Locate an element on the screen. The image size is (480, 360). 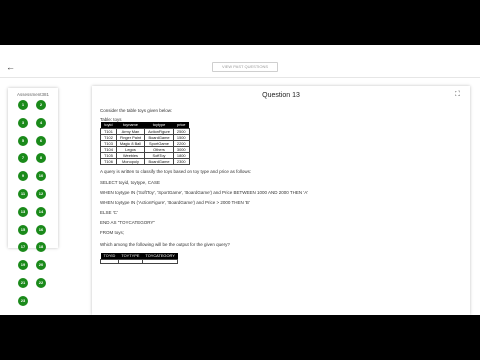
question-button: 11 is located at coordinates (23, 194).